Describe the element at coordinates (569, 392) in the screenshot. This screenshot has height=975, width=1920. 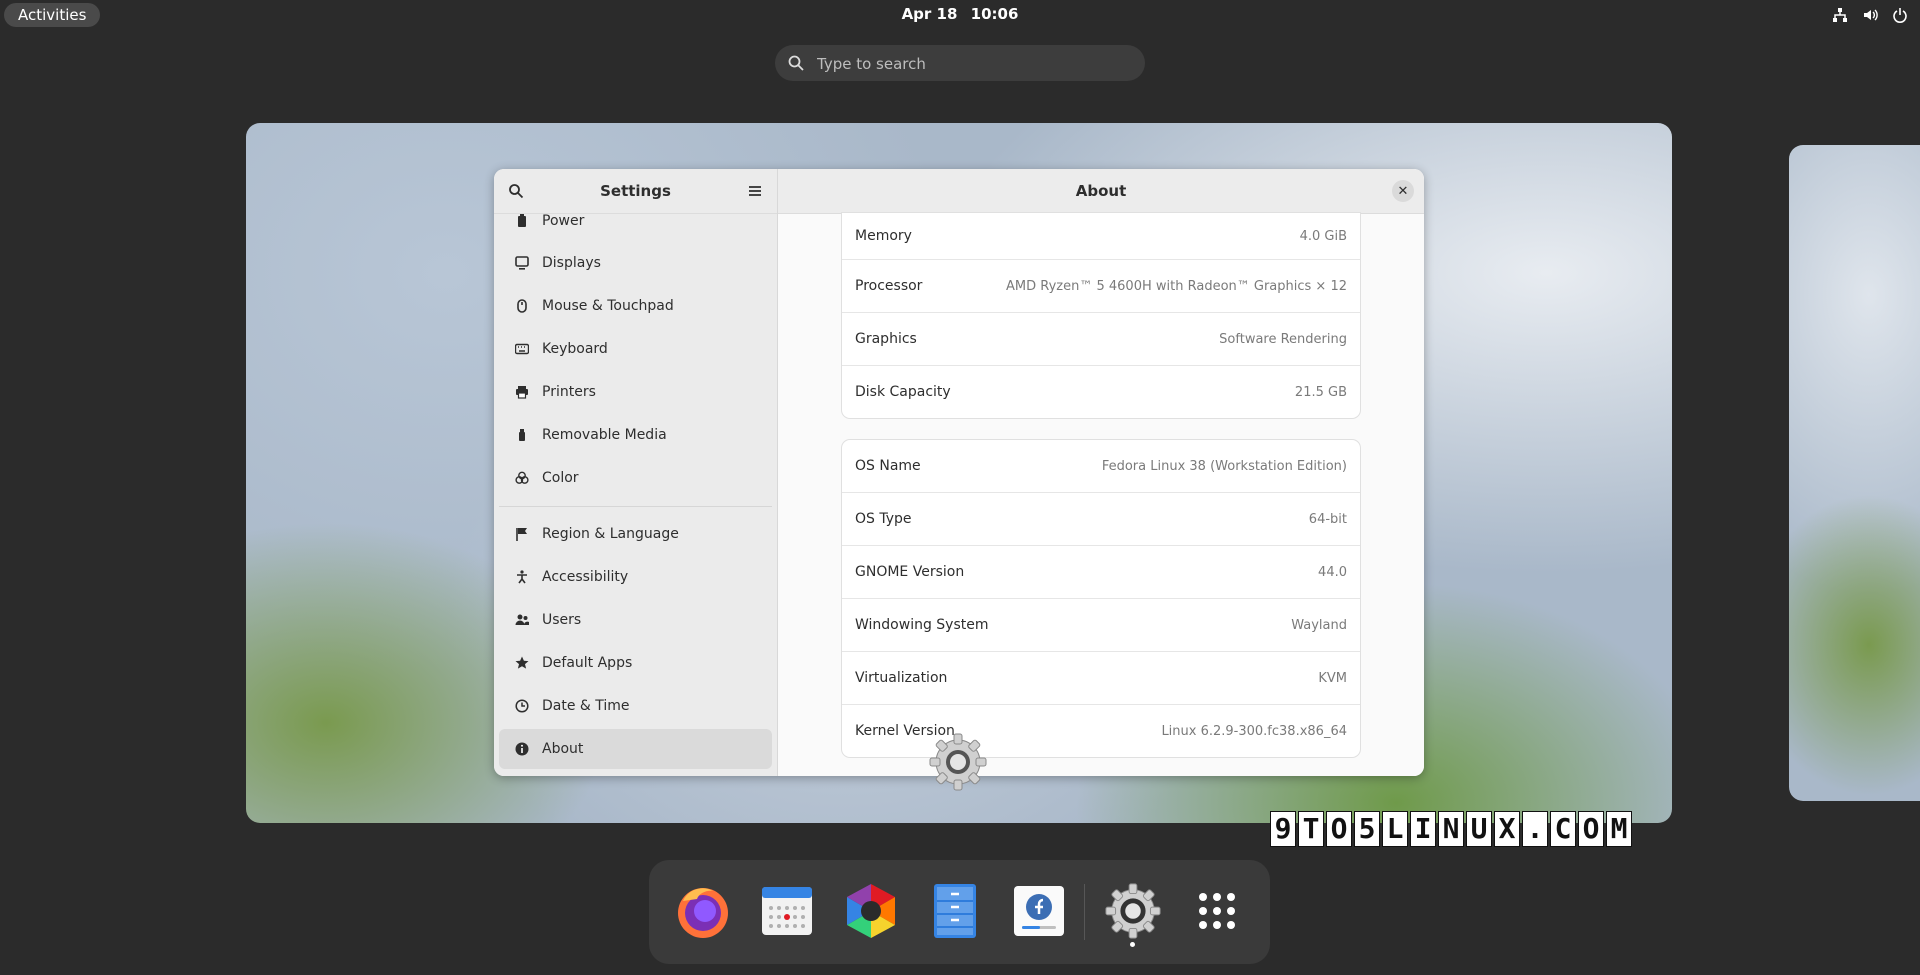
I see `sidebar-item-label: Printers` at that location.